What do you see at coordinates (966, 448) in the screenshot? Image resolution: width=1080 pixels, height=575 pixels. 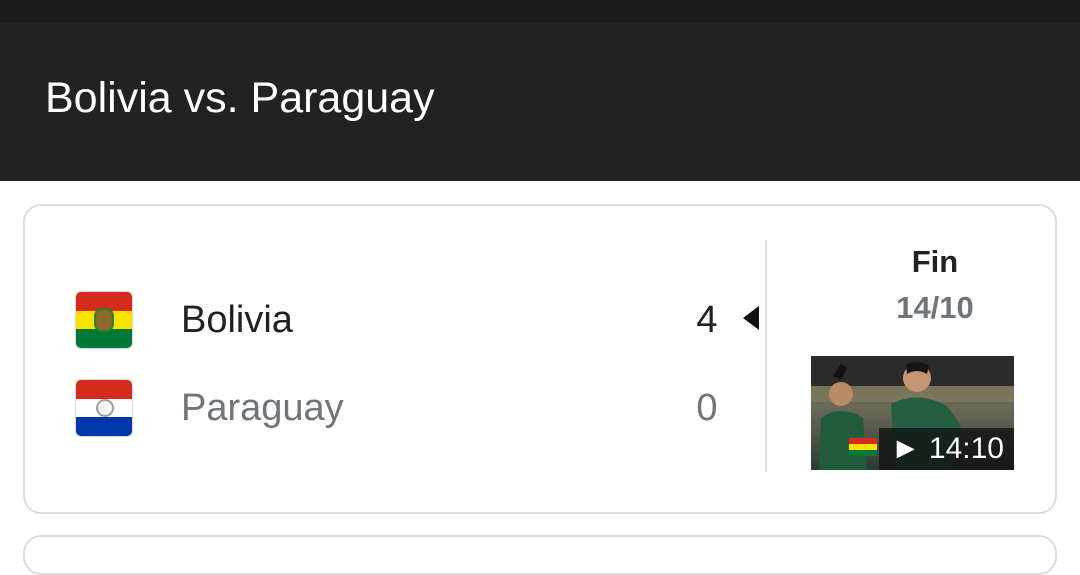 I see `video-duration: 14:10` at bounding box center [966, 448].